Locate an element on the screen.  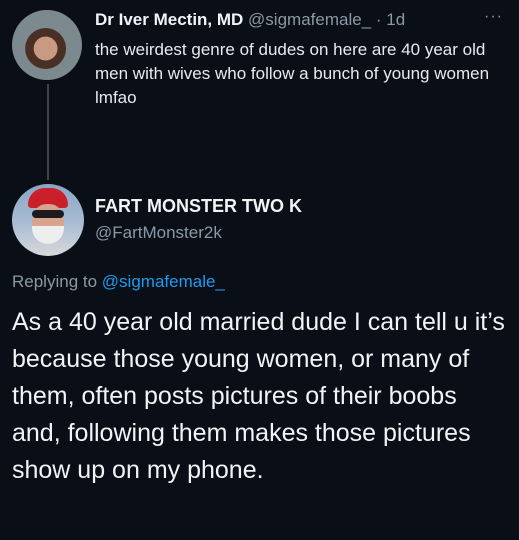
author-handle: @sigmafemale_ is located at coordinates (309, 19).